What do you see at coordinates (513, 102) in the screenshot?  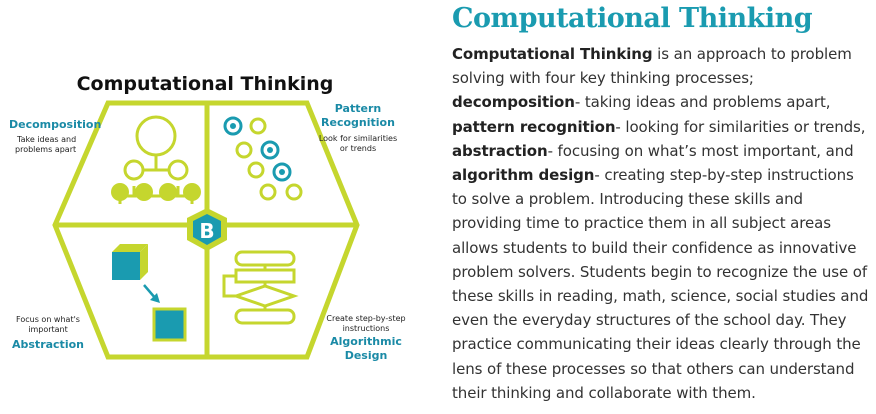 I see `term-decomposition: decomposition` at bounding box center [513, 102].